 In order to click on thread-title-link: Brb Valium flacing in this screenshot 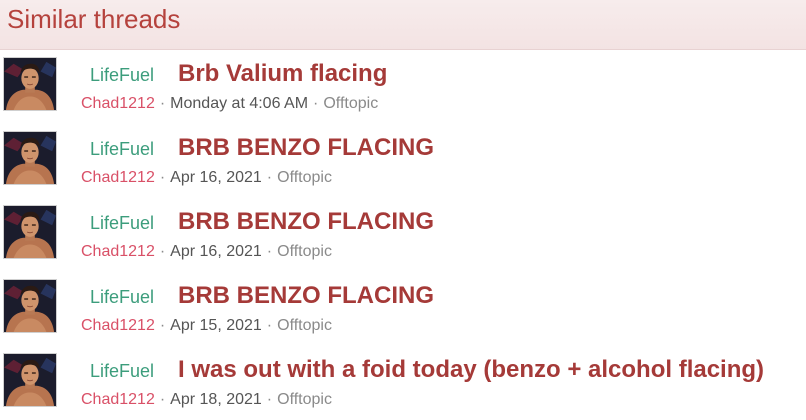, I will do `click(282, 74)`.